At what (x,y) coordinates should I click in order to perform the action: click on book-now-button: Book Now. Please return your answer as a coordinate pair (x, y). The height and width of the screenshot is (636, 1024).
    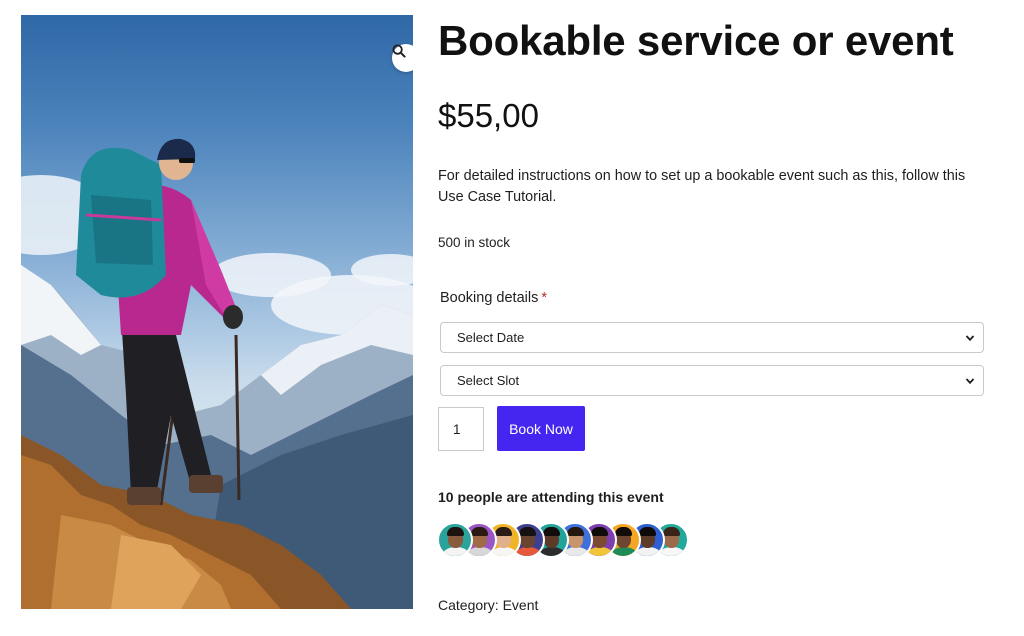
    Looking at the image, I should click on (541, 428).